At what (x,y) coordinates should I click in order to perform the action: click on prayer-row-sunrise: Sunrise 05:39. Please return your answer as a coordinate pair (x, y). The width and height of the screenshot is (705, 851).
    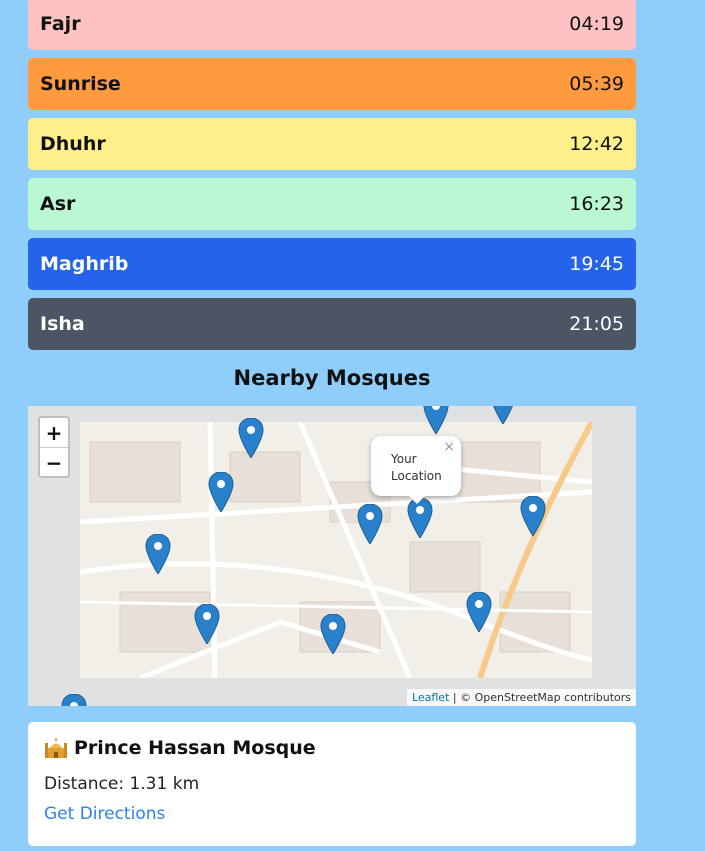
    Looking at the image, I should click on (332, 84).